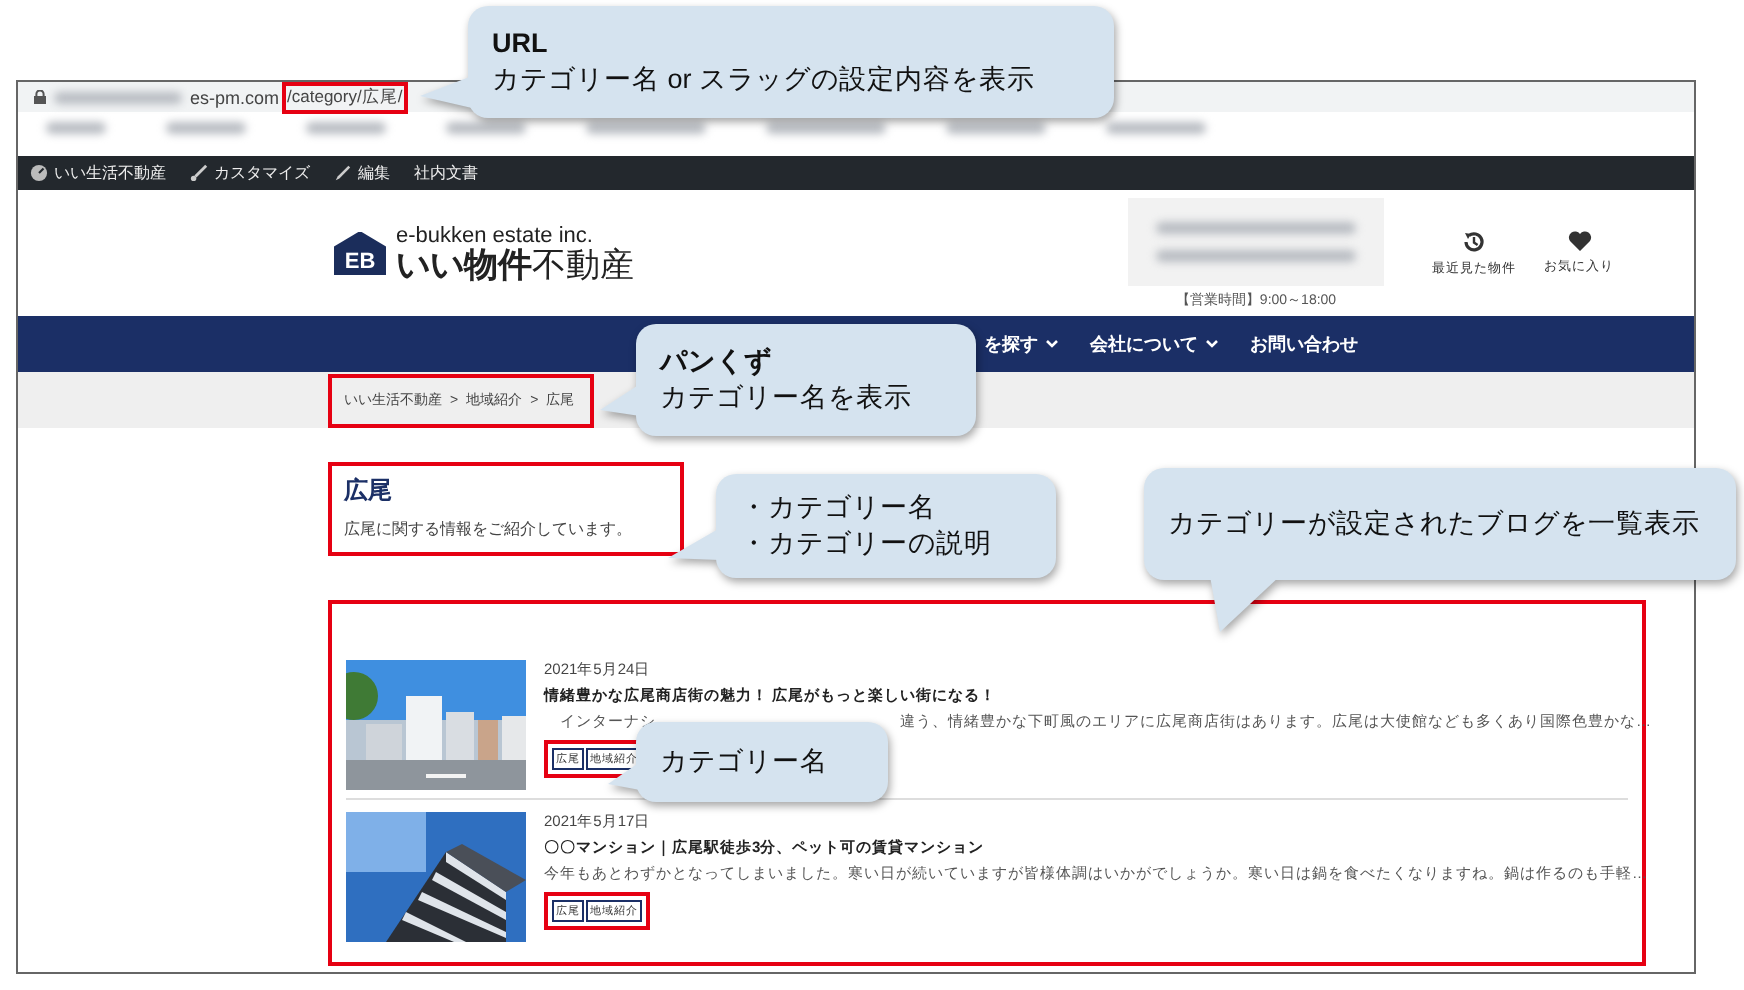  I want to click on pencil-icon, so click(343, 173).